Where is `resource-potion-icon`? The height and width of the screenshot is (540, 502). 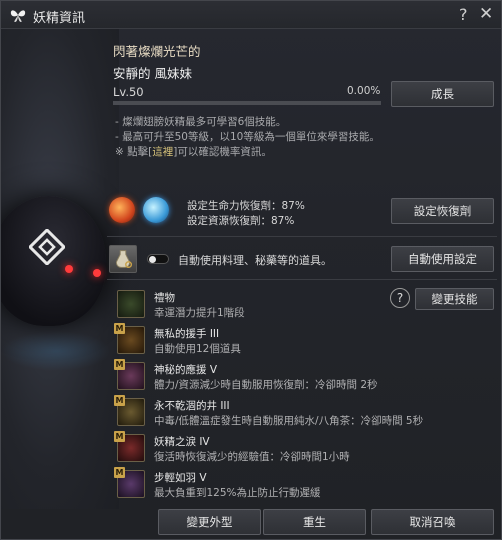 resource-potion-icon is located at coordinates (156, 210).